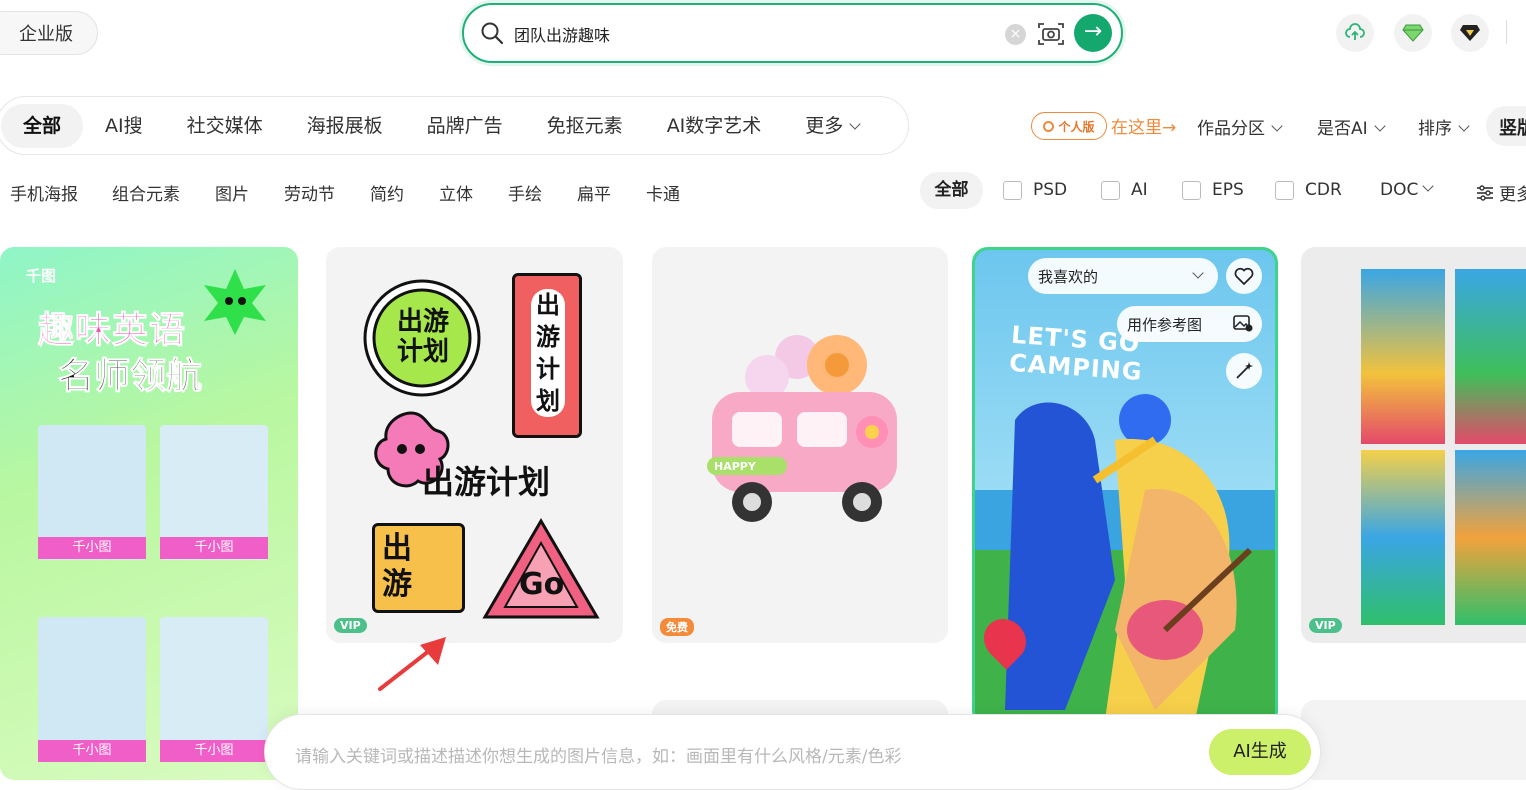 This screenshot has height=790, width=1526. What do you see at coordinates (456, 192) in the screenshot?
I see `tag-3d: 立体` at bounding box center [456, 192].